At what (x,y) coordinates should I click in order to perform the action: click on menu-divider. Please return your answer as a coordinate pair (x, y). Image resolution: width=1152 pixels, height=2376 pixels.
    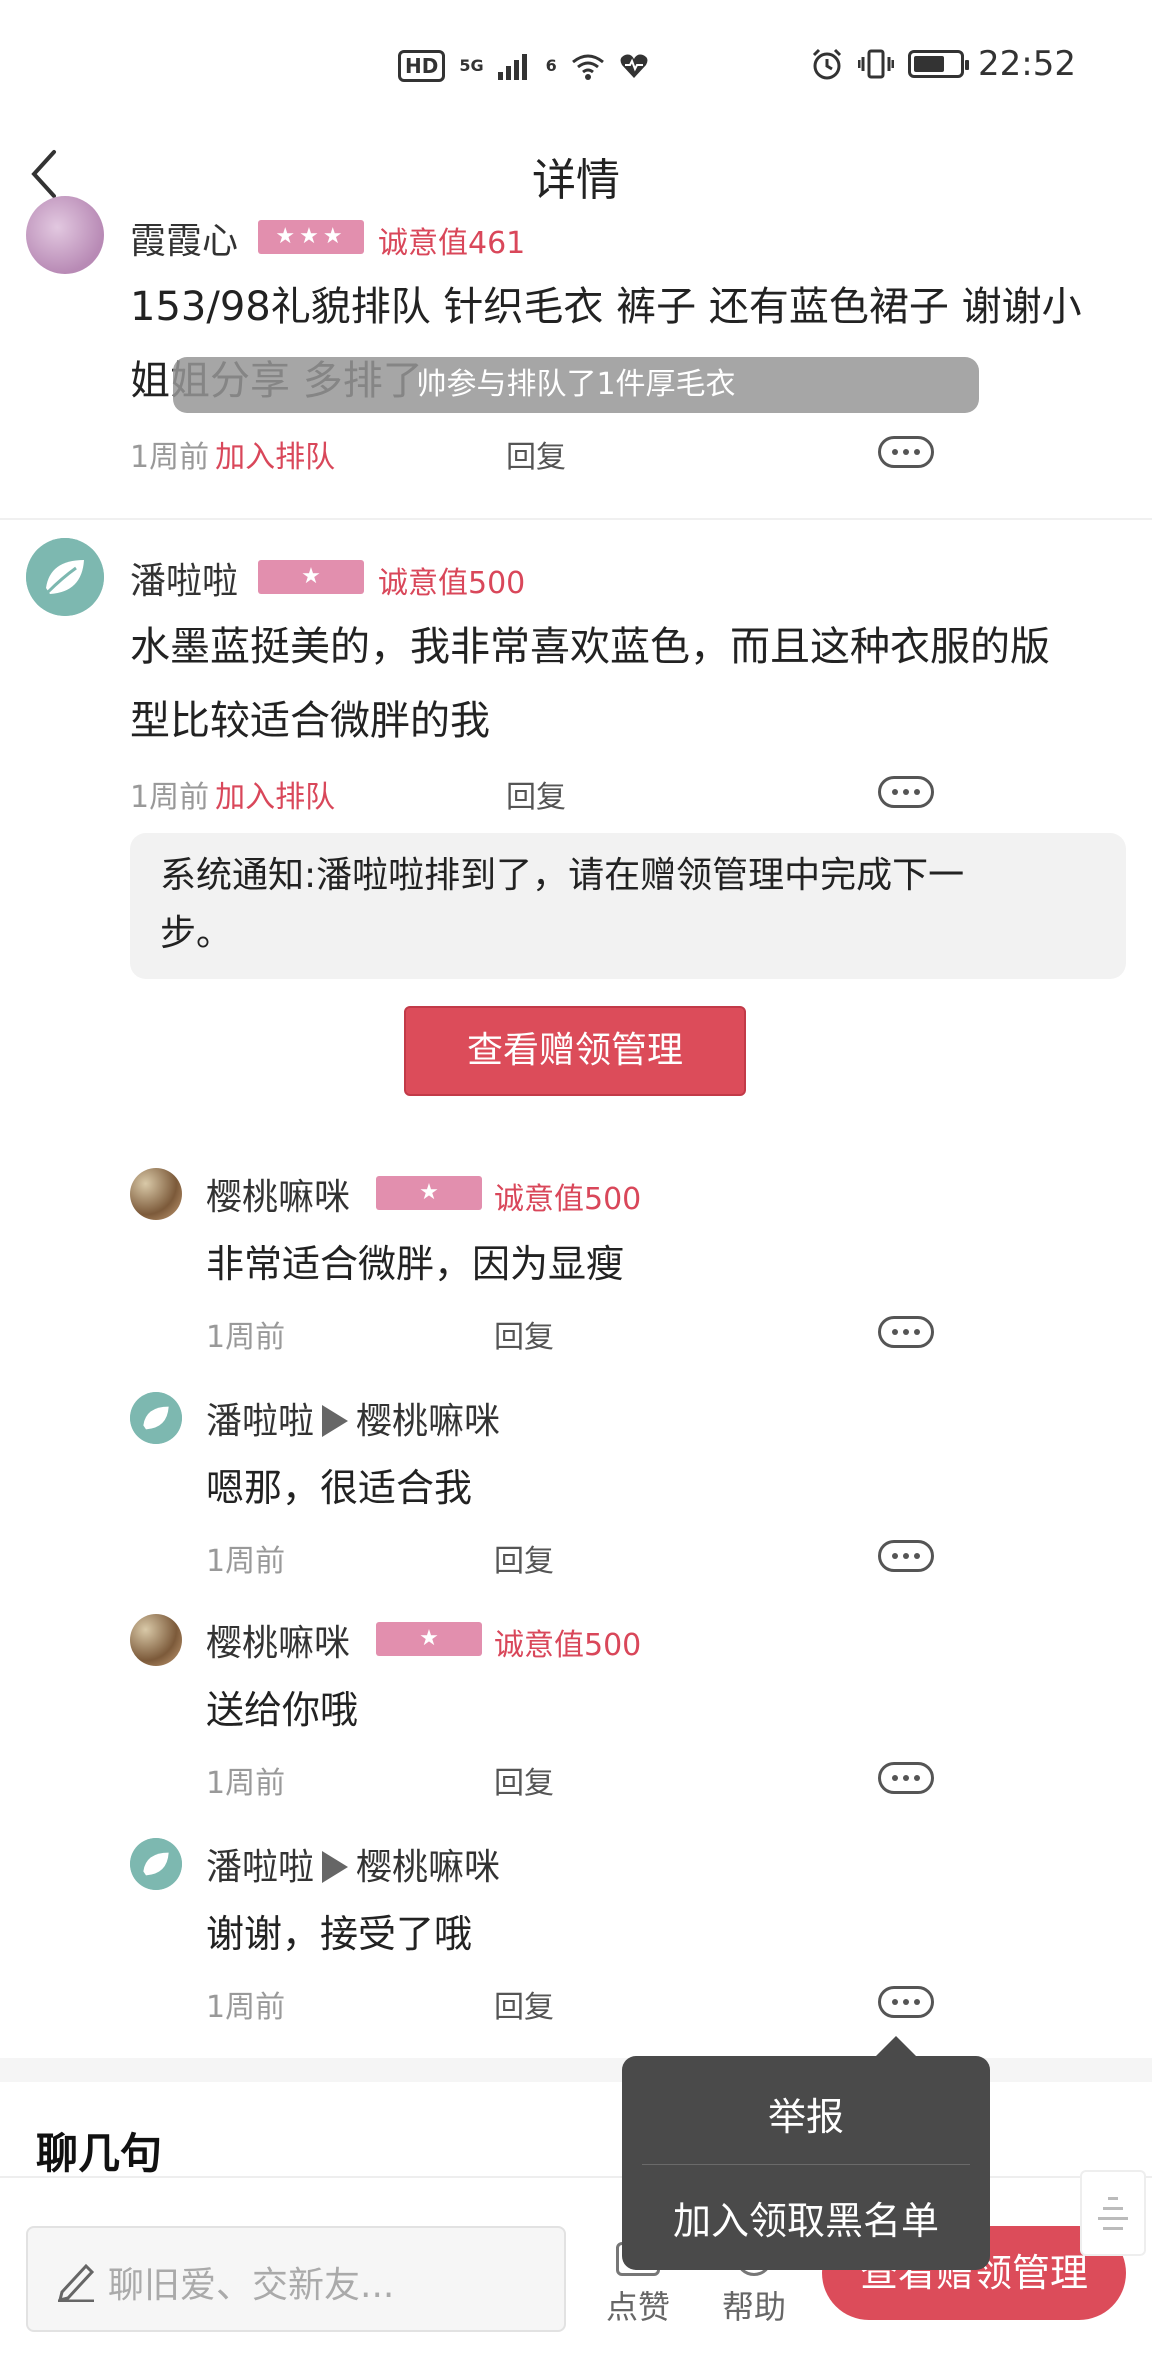
    Looking at the image, I should click on (806, 2164).